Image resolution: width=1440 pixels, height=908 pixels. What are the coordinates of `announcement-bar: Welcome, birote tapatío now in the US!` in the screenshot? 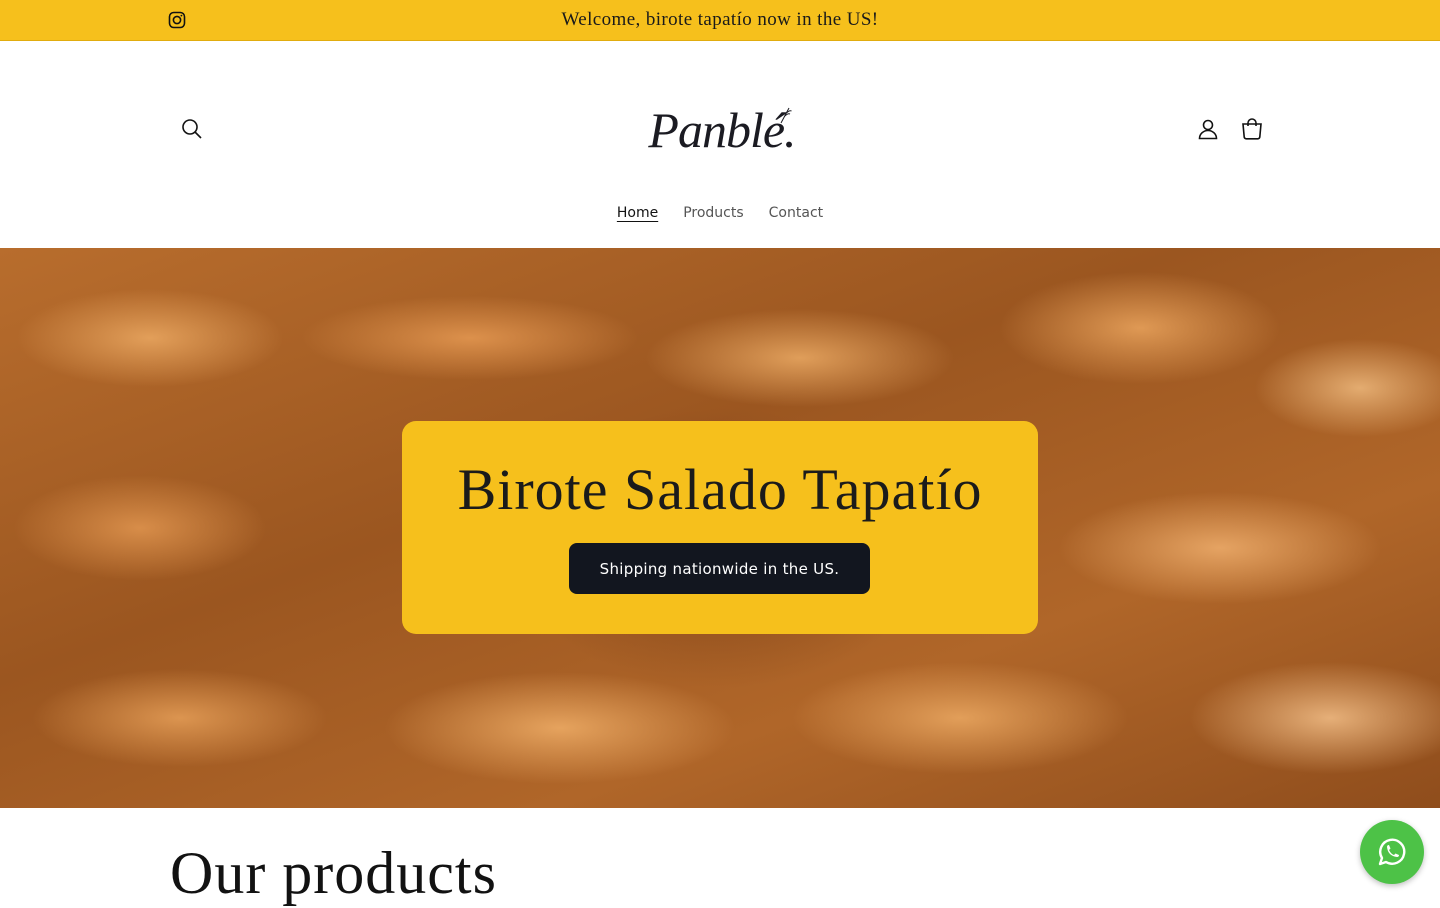 It's located at (720, 20).